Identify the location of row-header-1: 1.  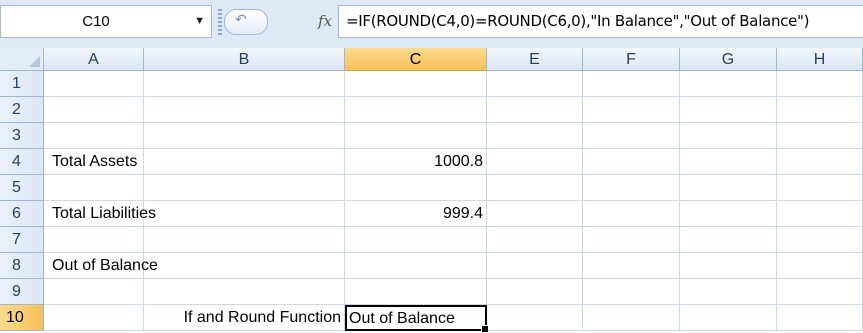
(22, 84).